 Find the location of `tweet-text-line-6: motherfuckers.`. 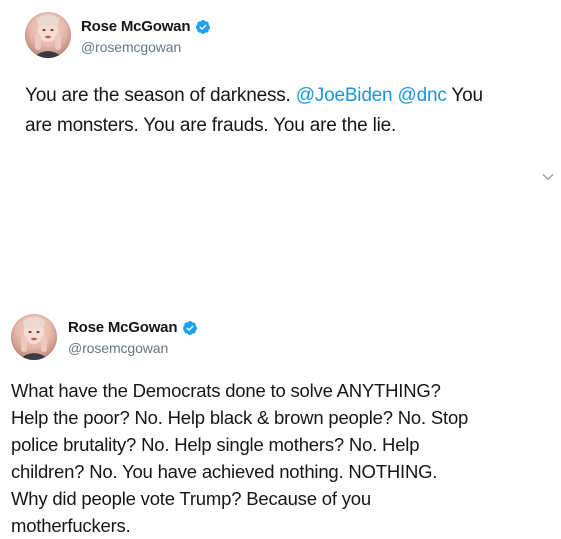

tweet-text-line-6: motherfuckers. is located at coordinates (71, 525).